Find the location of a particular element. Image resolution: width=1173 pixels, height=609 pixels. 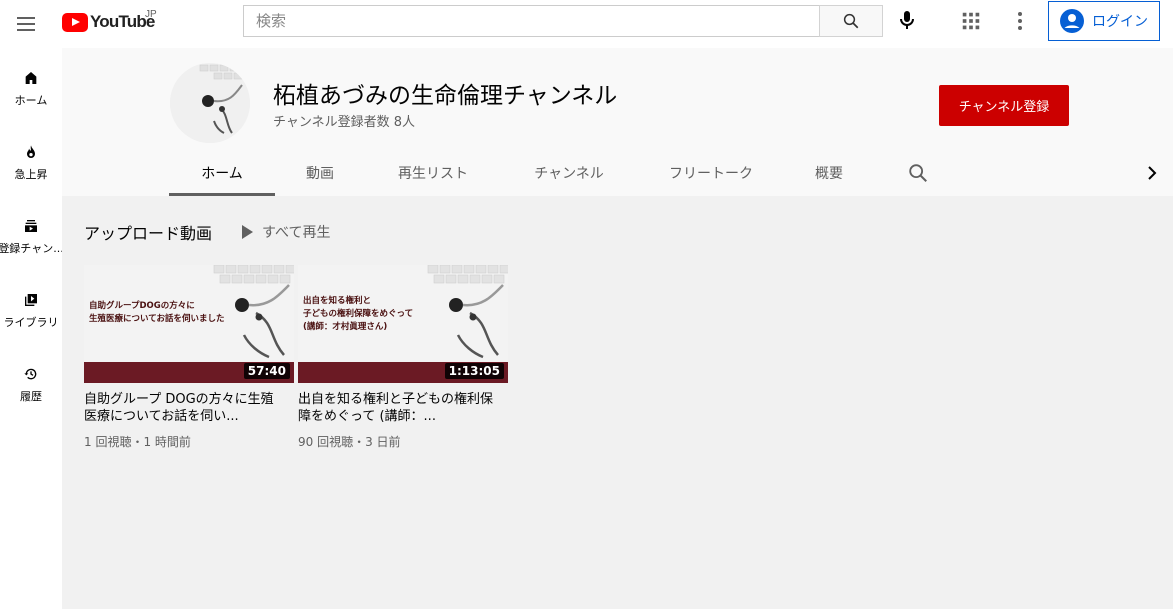

logo-region: JP is located at coordinates (151, 14).